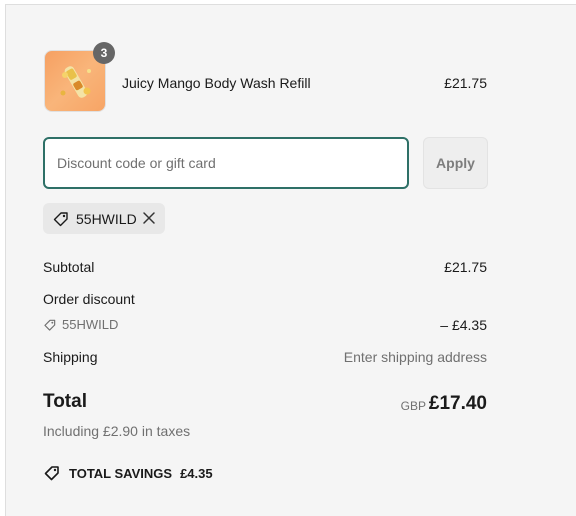 The height and width of the screenshot is (516, 576). What do you see at coordinates (457, 403) in the screenshot?
I see `total-amount: £17.40` at bounding box center [457, 403].